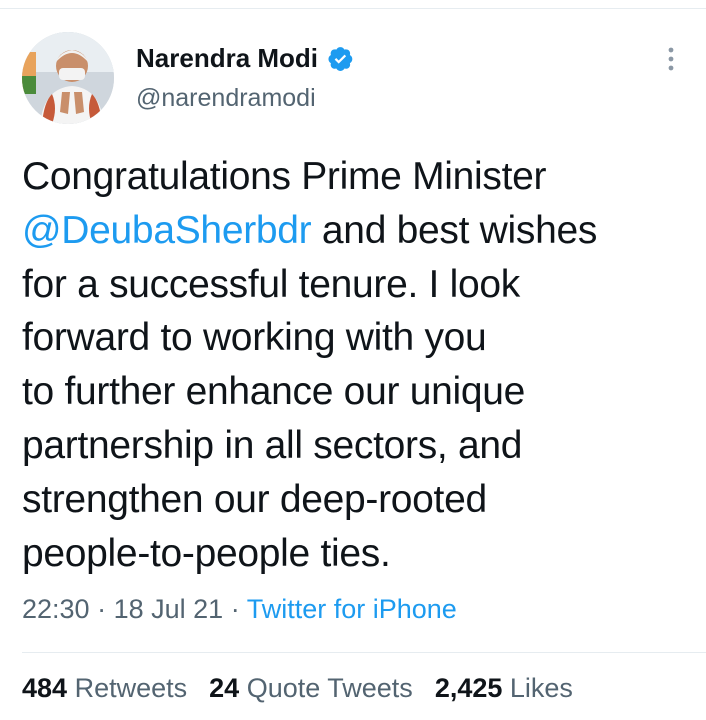 The image size is (706, 720). What do you see at coordinates (226, 98) in the screenshot?
I see `author-handle: @narendramodi` at bounding box center [226, 98].